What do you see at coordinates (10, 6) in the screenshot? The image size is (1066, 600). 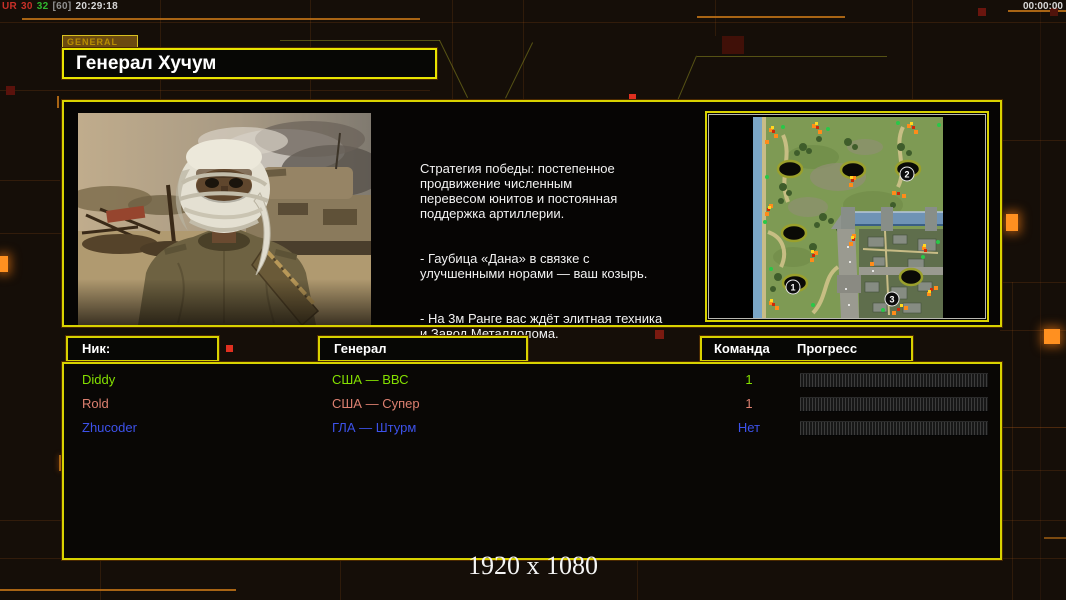 I see `net-label: UR` at bounding box center [10, 6].